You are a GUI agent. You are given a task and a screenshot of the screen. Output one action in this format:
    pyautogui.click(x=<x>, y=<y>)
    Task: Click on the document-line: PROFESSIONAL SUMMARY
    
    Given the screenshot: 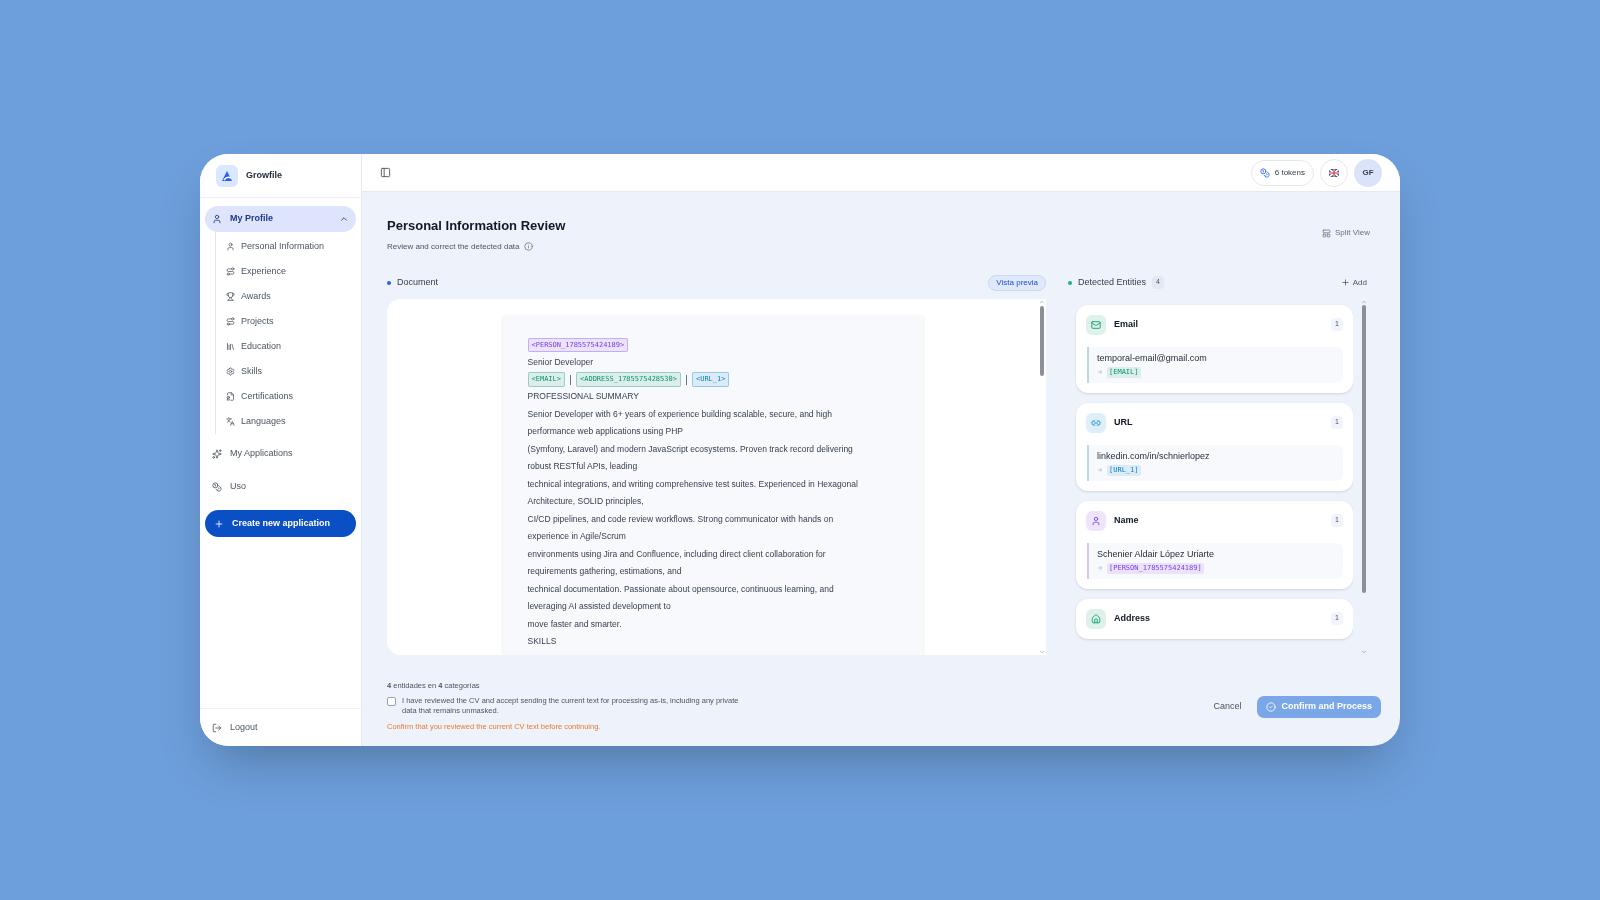 What is the action you would take?
    pyautogui.click(x=583, y=396)
    